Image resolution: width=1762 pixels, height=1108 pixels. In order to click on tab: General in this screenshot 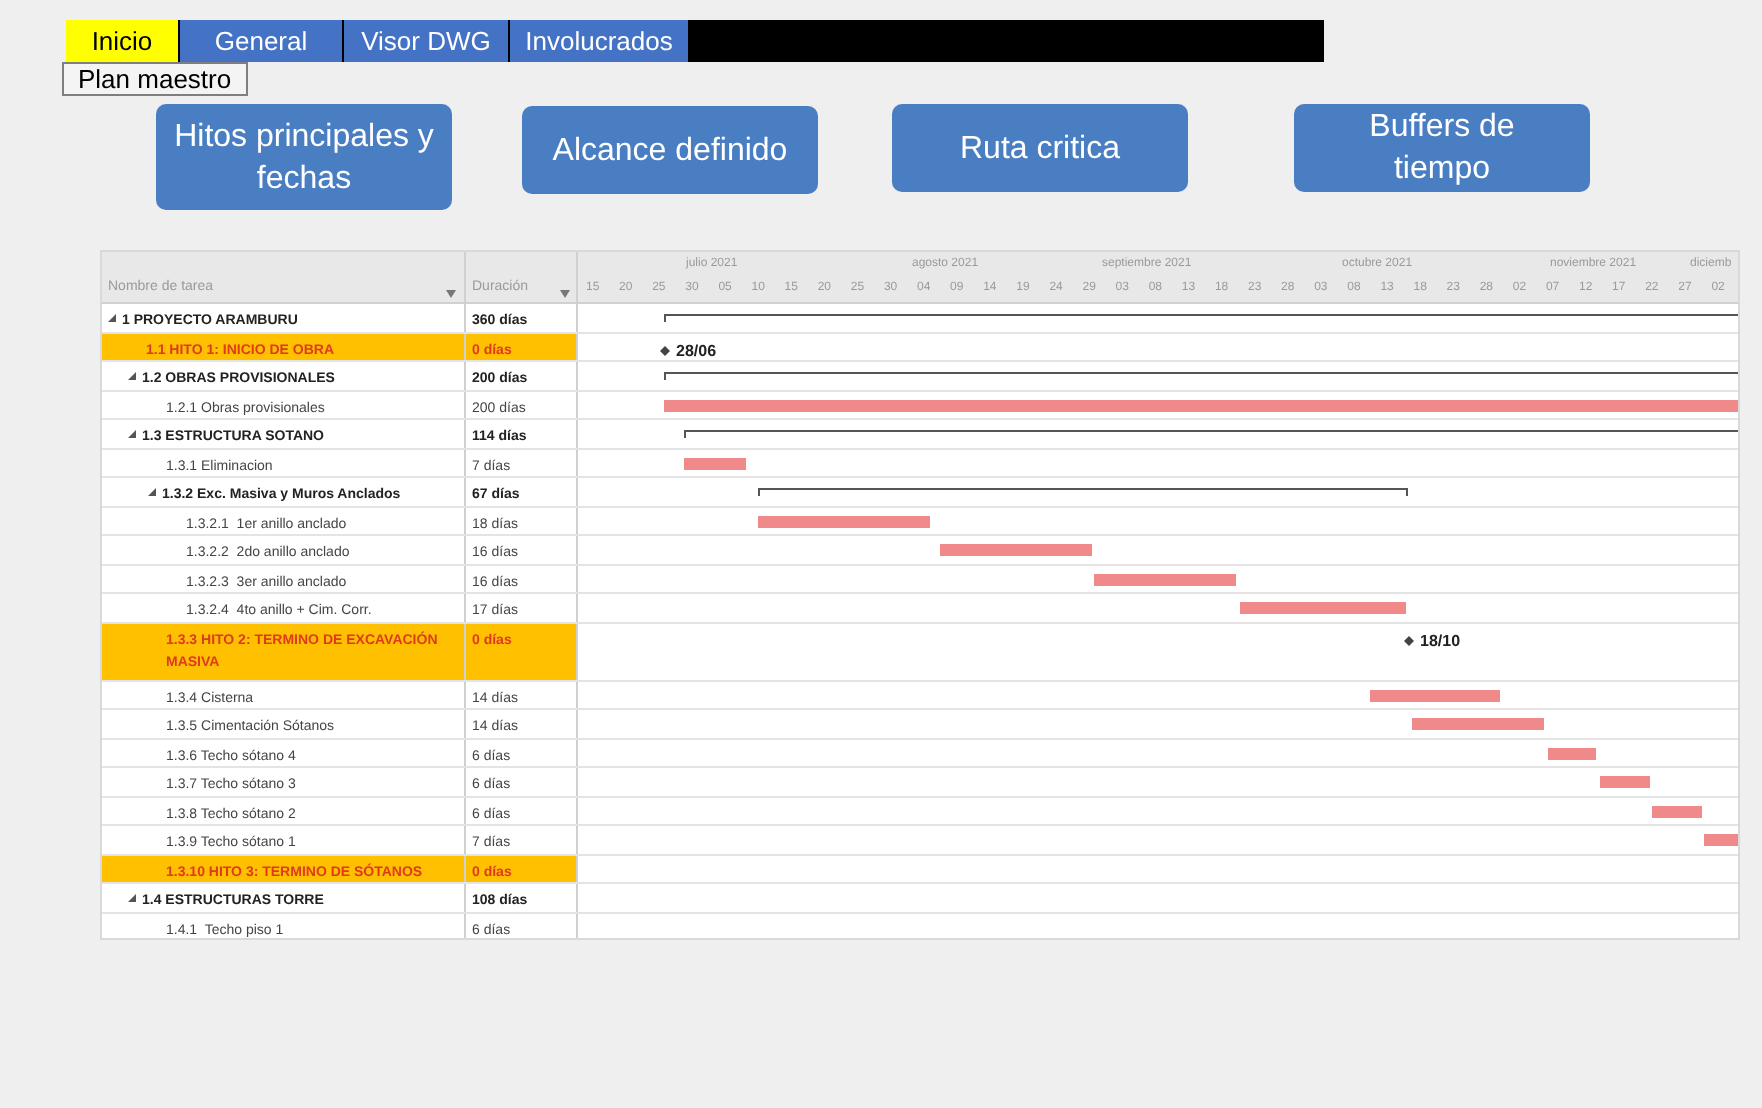, I will do `click(262, 41)`.